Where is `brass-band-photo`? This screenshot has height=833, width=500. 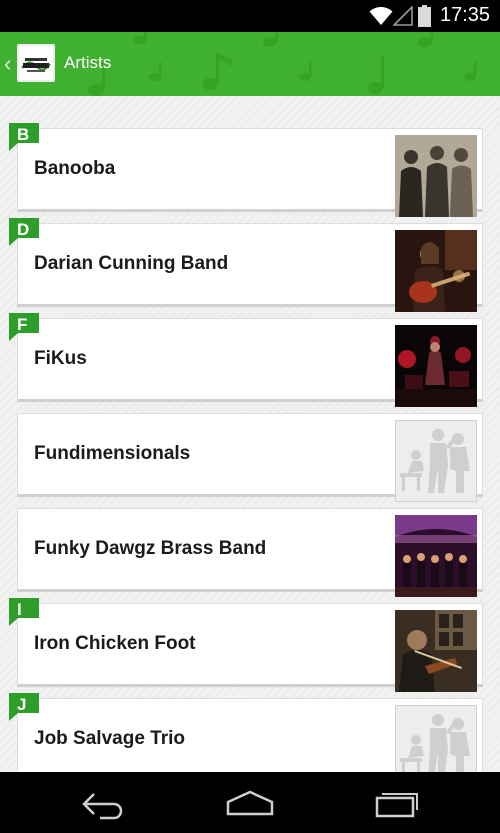
brass-band-photo is located at coordinates (436, 556).